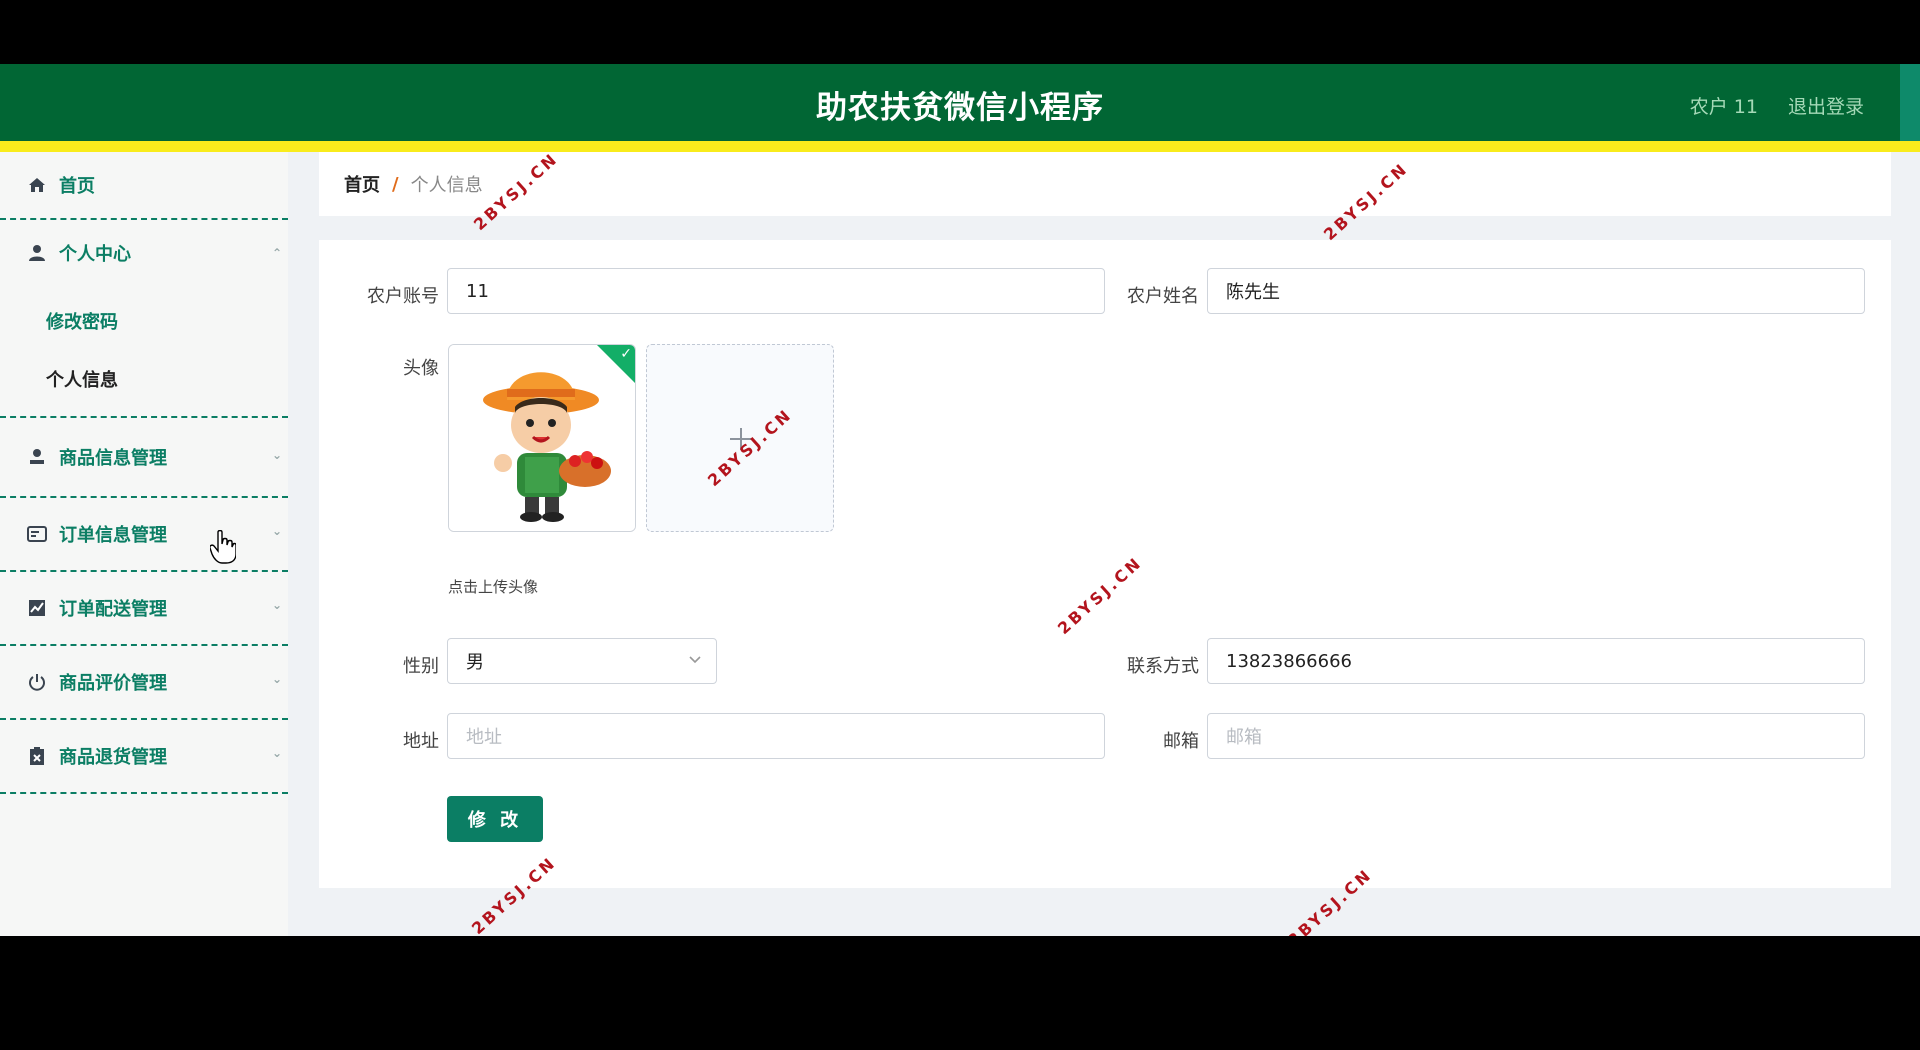 Image resolution: width=1920 pixels, height=1050 pixels. What do you see at coordinates (144, 253) in the screenshot?
I see `sidebar-item-personal-center: 个人中心 ⌃` at bounding box center [144, 253].